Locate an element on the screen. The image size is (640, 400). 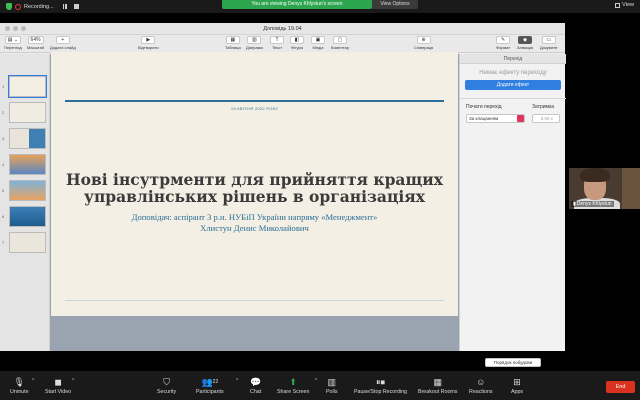
table-button: ▦ Таблиця is located at coordinates (233, 43).